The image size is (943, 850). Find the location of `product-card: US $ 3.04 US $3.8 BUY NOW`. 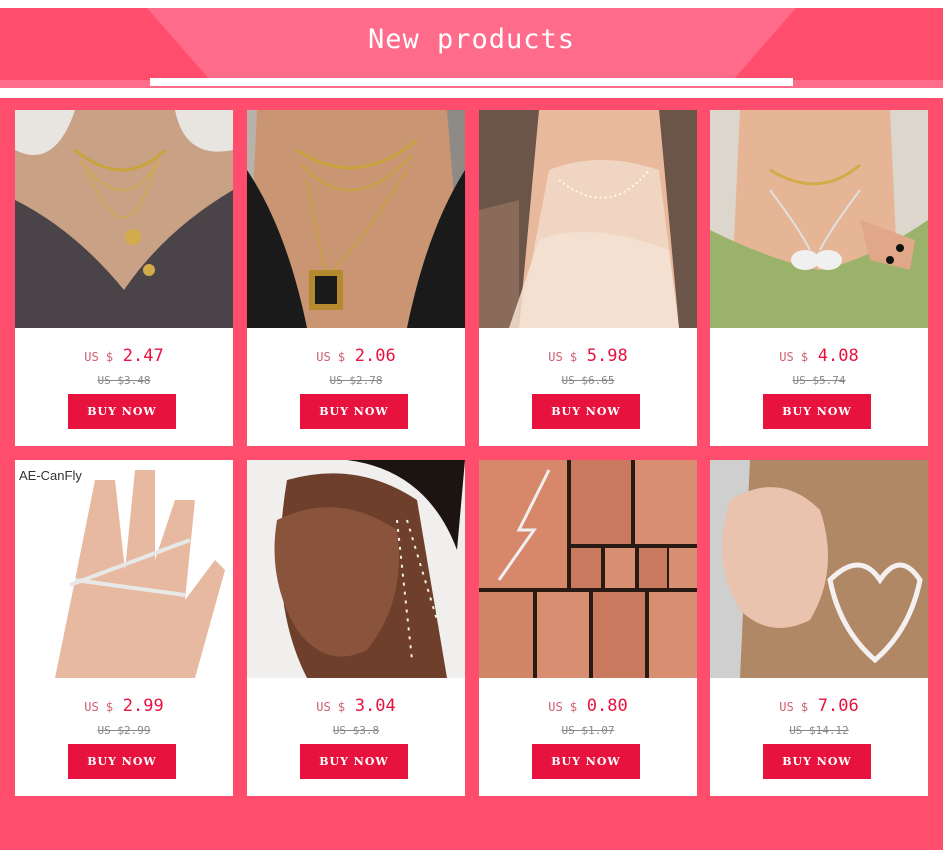

product-card: US $ 3.04 US $3.8 BUY NOW is located at coordinates (356, 628).